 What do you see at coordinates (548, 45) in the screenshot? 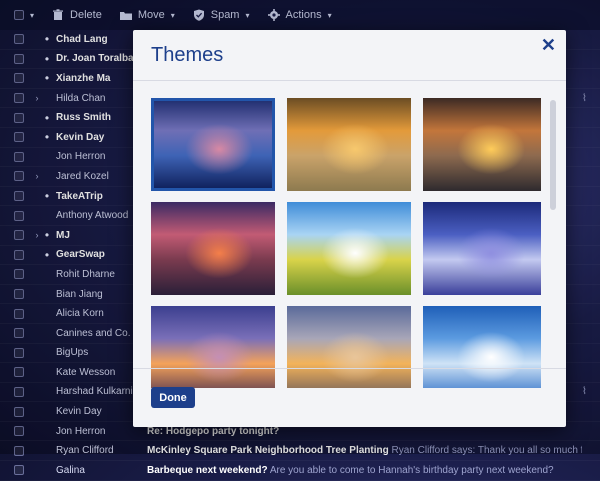
I see `close-icon: ✕` at bounding box center [548, 45].